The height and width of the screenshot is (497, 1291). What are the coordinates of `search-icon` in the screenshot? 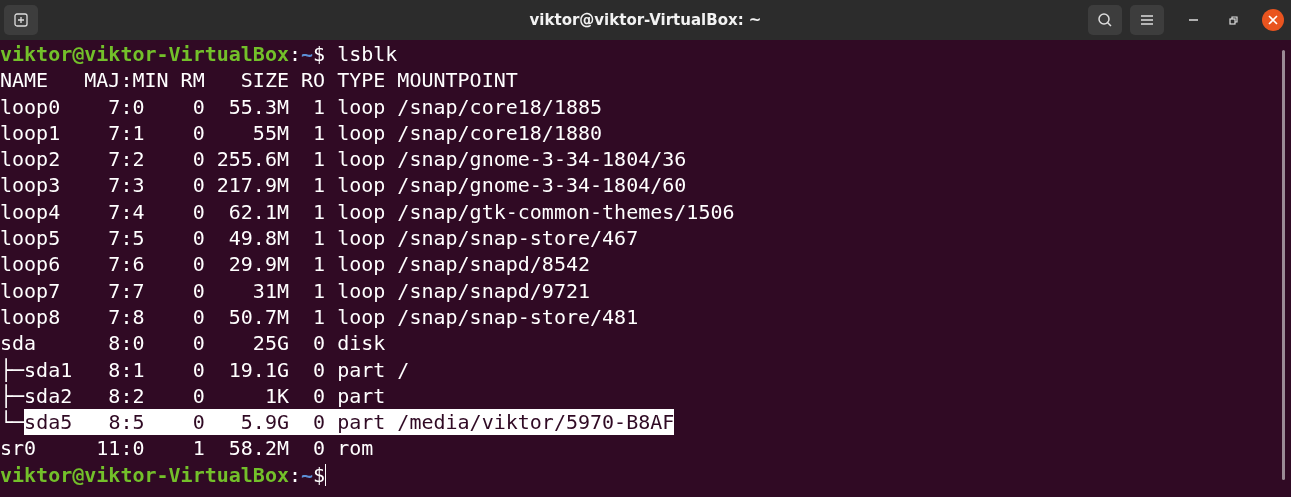 It's located at (1105, 20).